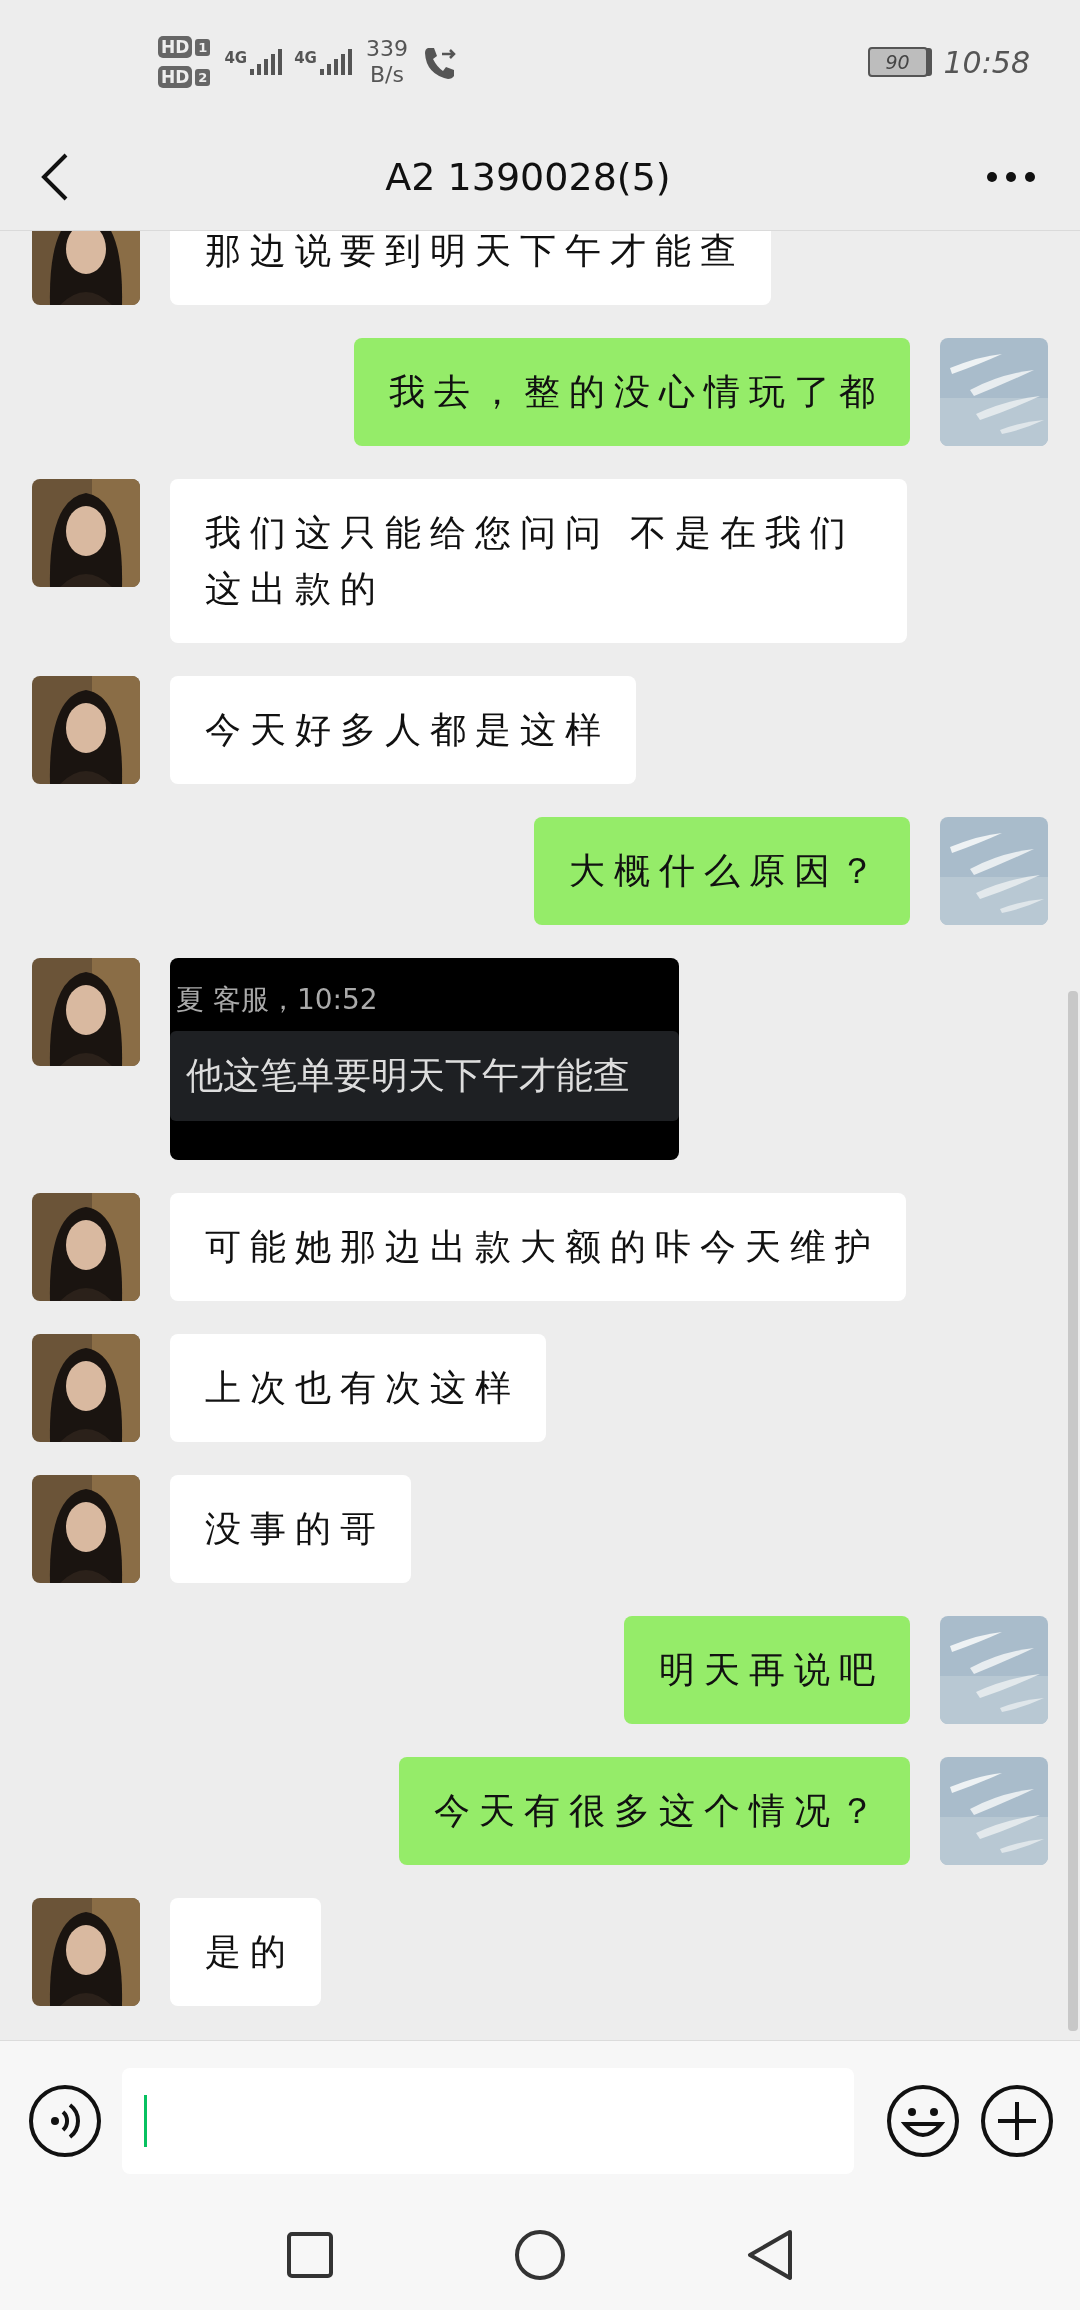 This screenshot has height=2310, width=1080. Describe the element at coordinates (1017, 2120) in the screenshot. I see `plus-icon` at that location.